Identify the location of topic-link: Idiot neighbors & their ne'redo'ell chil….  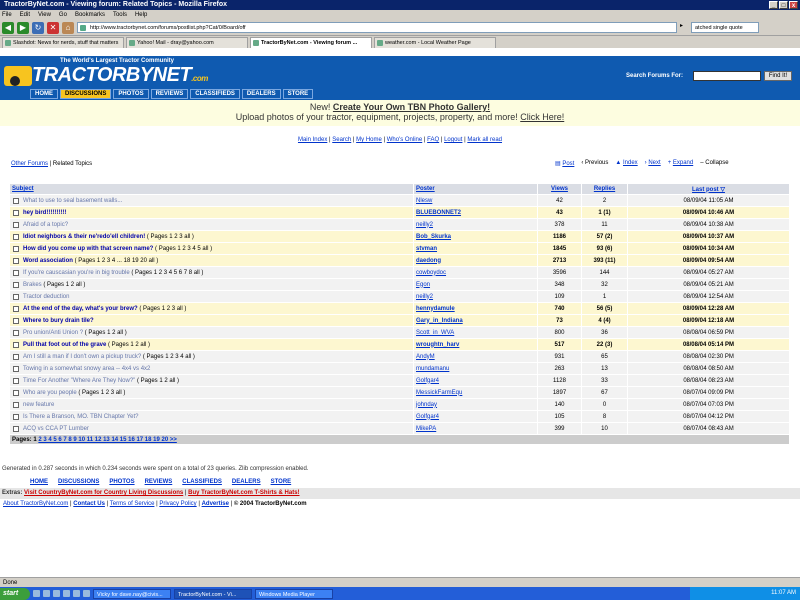
(84, 237).